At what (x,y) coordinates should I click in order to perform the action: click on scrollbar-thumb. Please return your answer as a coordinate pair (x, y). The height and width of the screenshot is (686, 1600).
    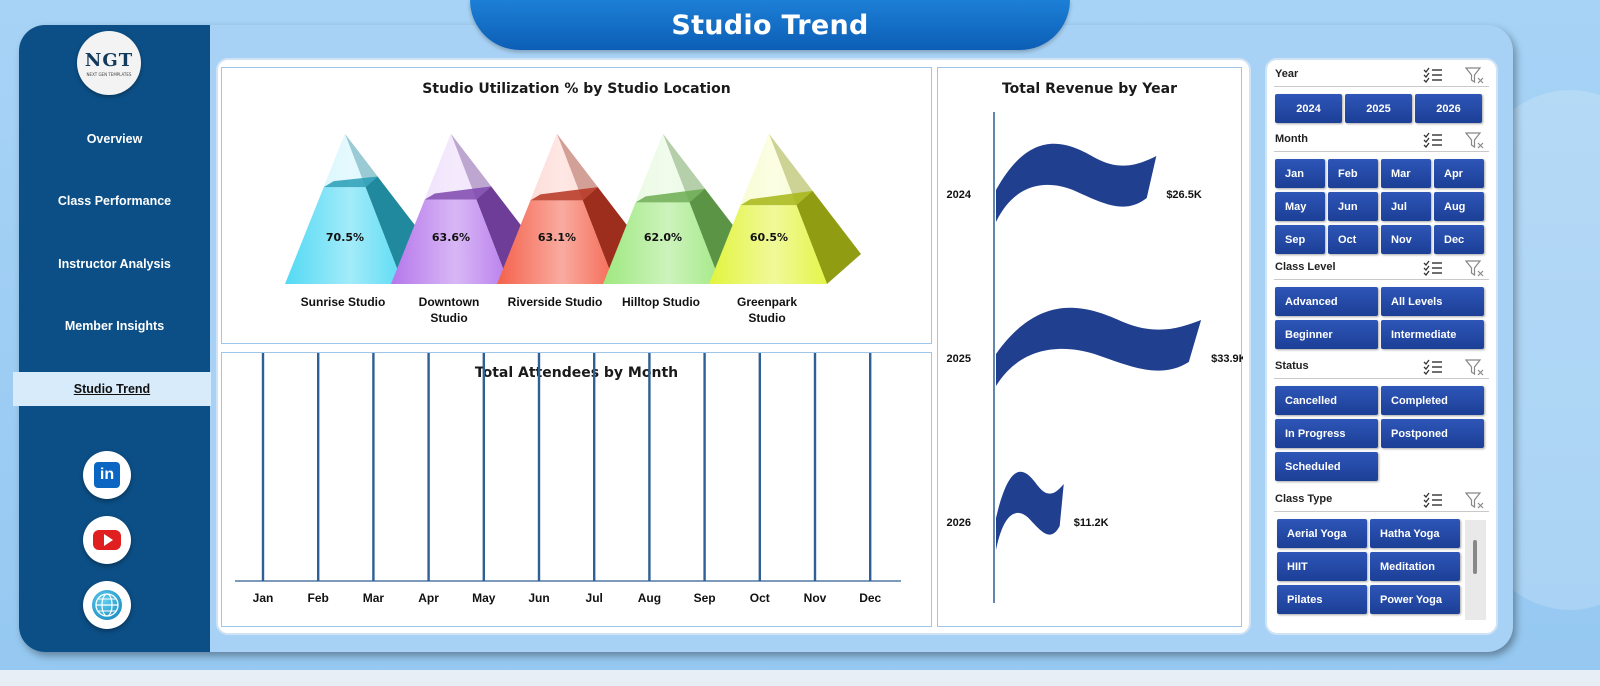
    Looking at the image, I should click on (1475, 557).